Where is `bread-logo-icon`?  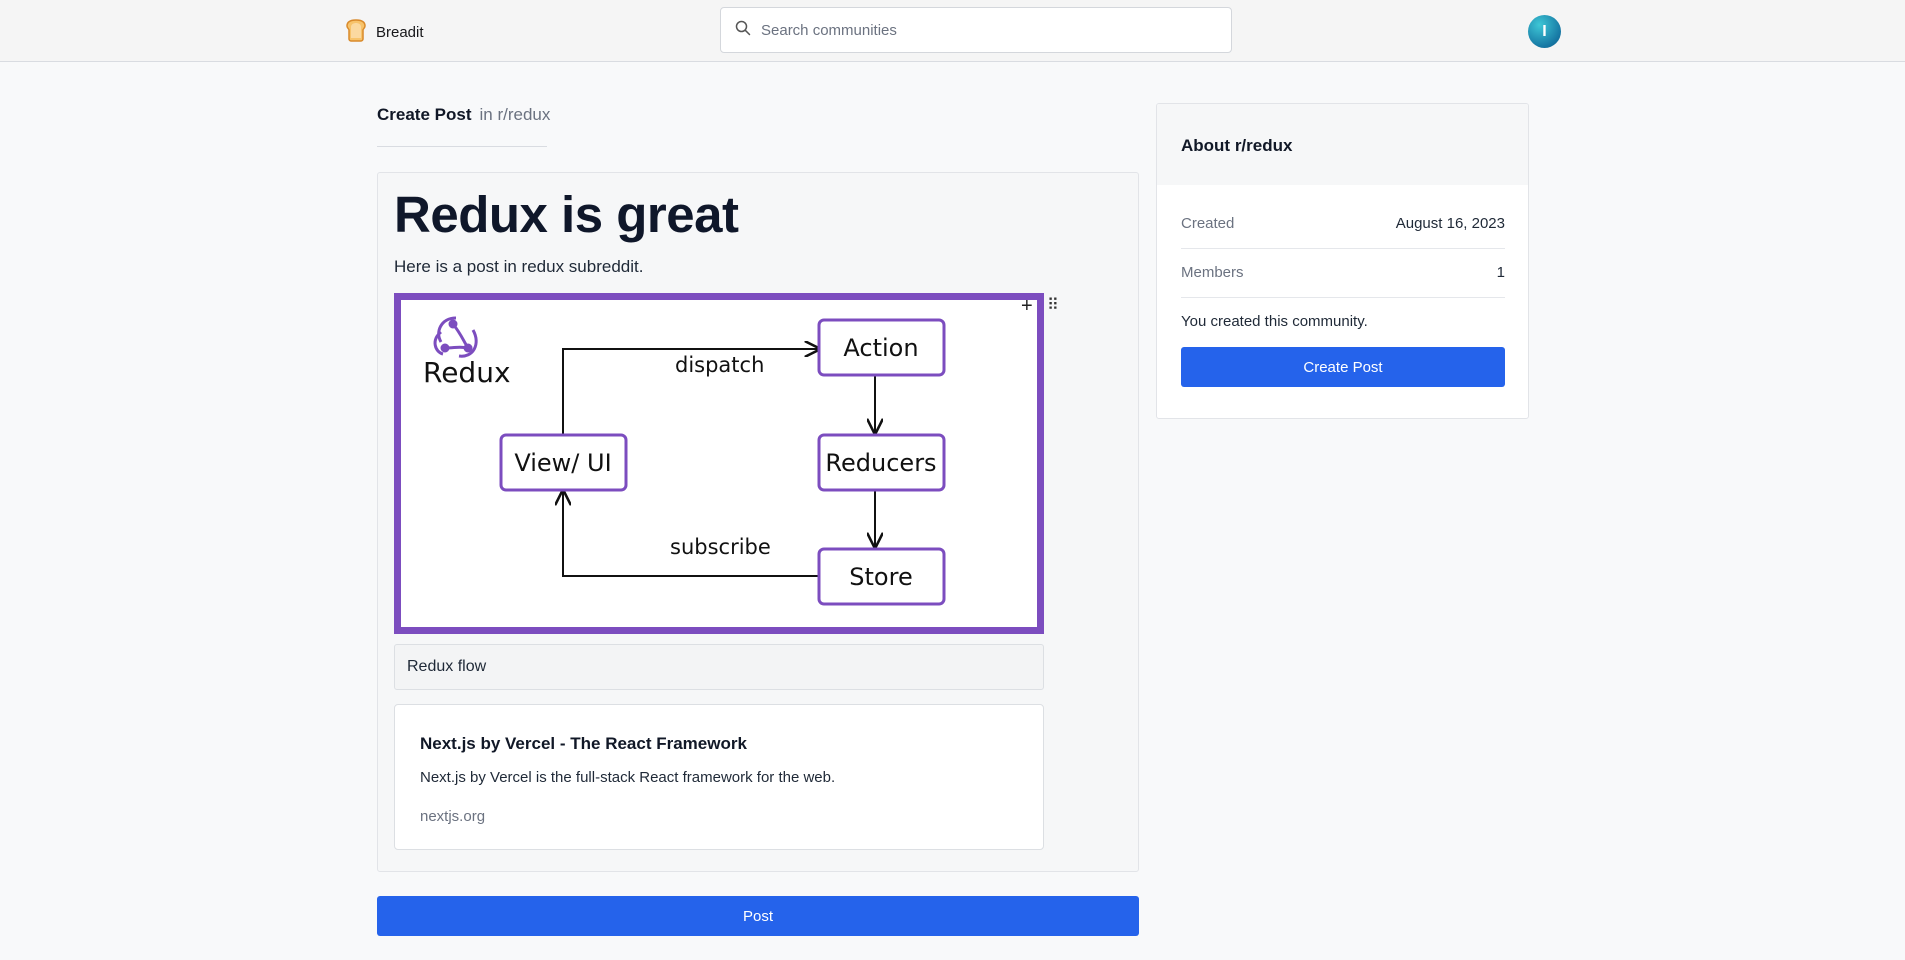 bread-logo-icon is located at coordinates (356, 32).